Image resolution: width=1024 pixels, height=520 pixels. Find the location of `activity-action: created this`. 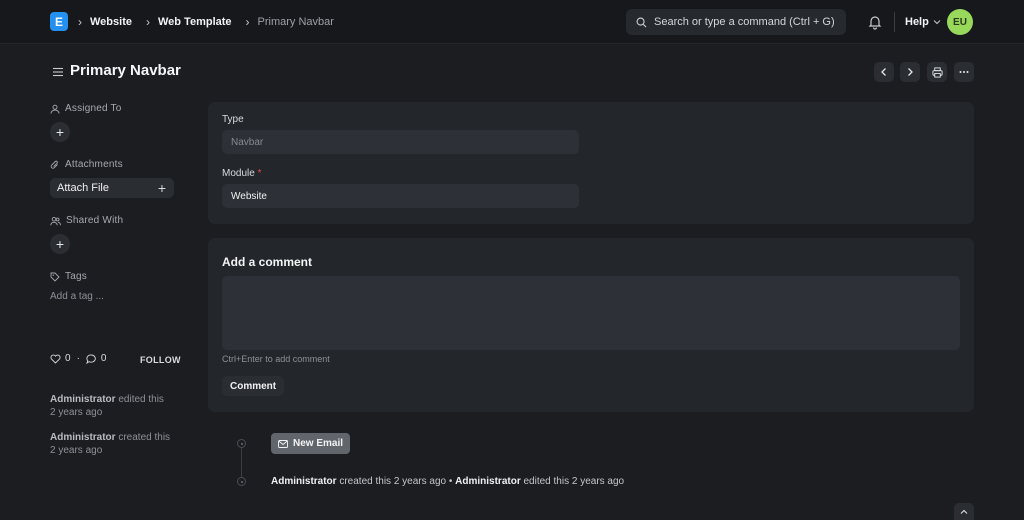

activity-action: created this is located at coordinates (144, 437).